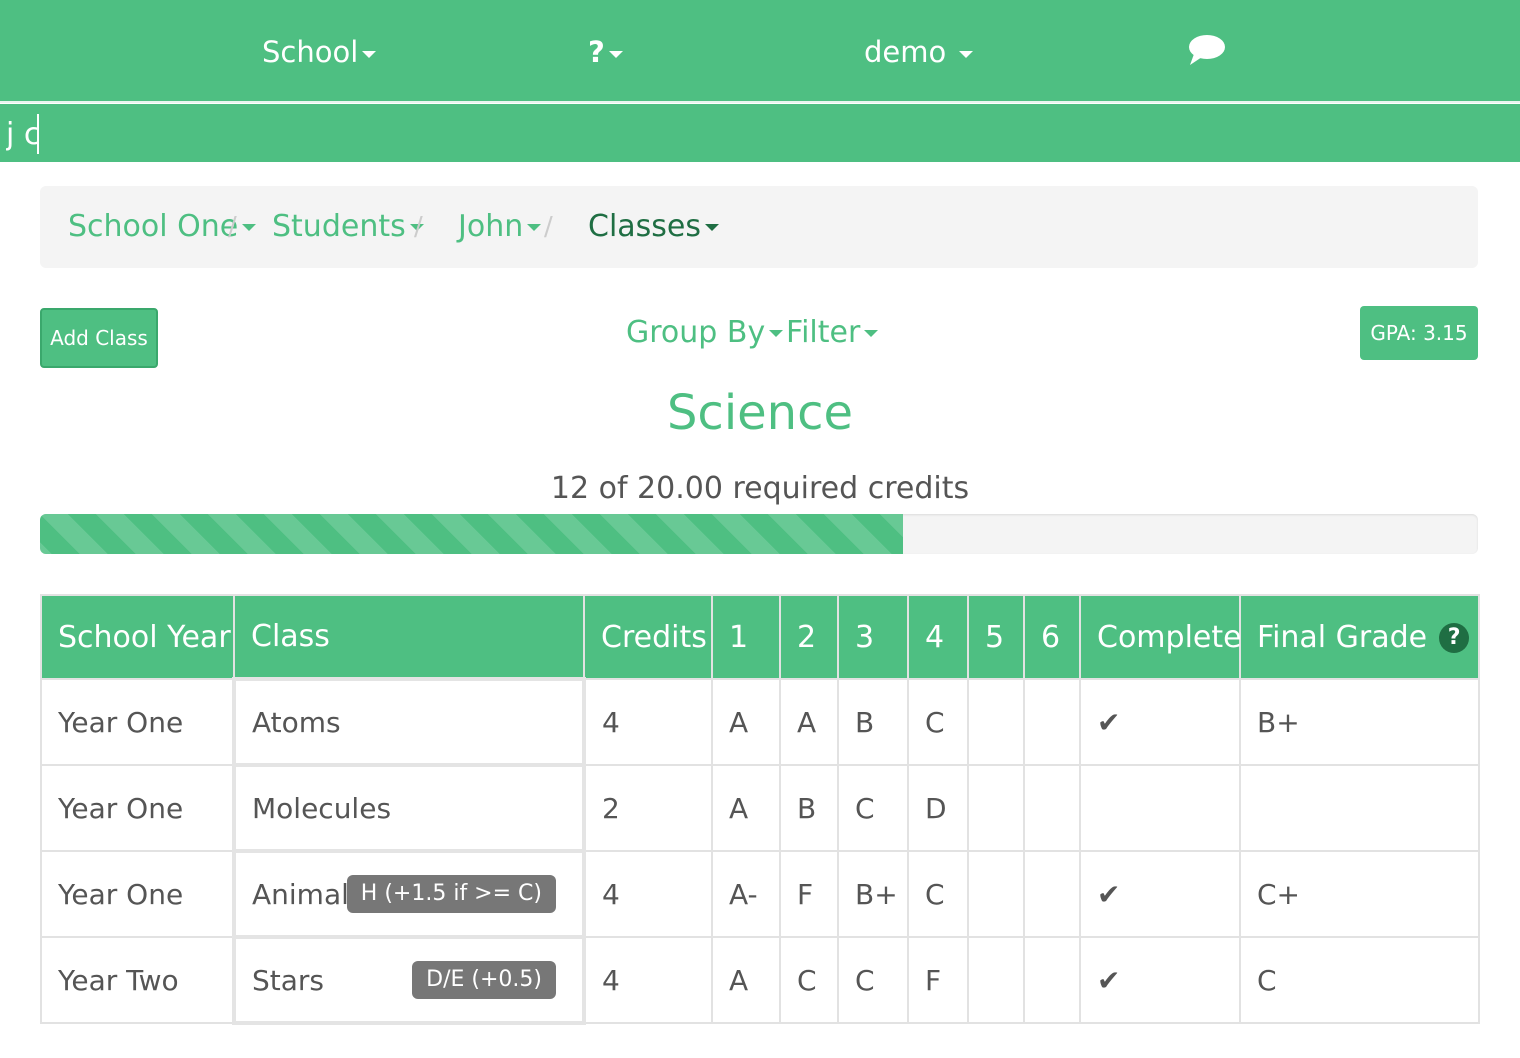 This screenshot has height=1058, width=1520. Describe the element at coordinates (996, 637) in the screenshot. I see `header-term-5: 5` at that location.